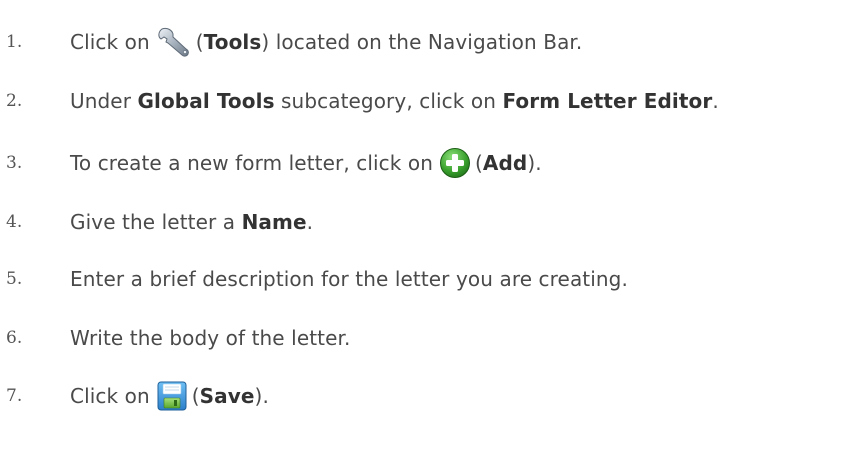 The image size is (857, 449). Describe the element at coordinates (505, 163) in the screenshot. I see `step-bold: Add` at that location.